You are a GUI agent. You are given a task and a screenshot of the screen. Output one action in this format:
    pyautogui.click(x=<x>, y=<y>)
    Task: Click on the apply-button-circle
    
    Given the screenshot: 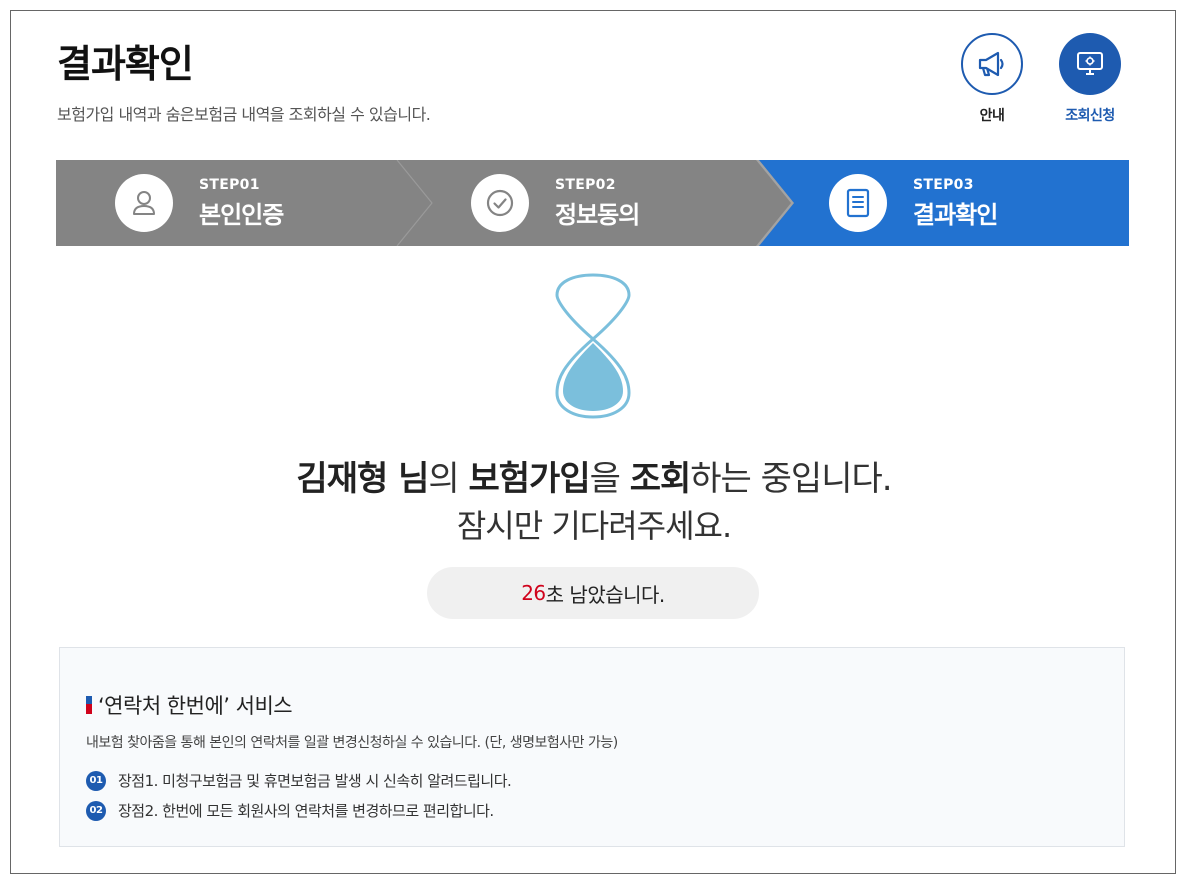 What is the action you would take?
    pyautogui.click(x=1090, y=64)
    